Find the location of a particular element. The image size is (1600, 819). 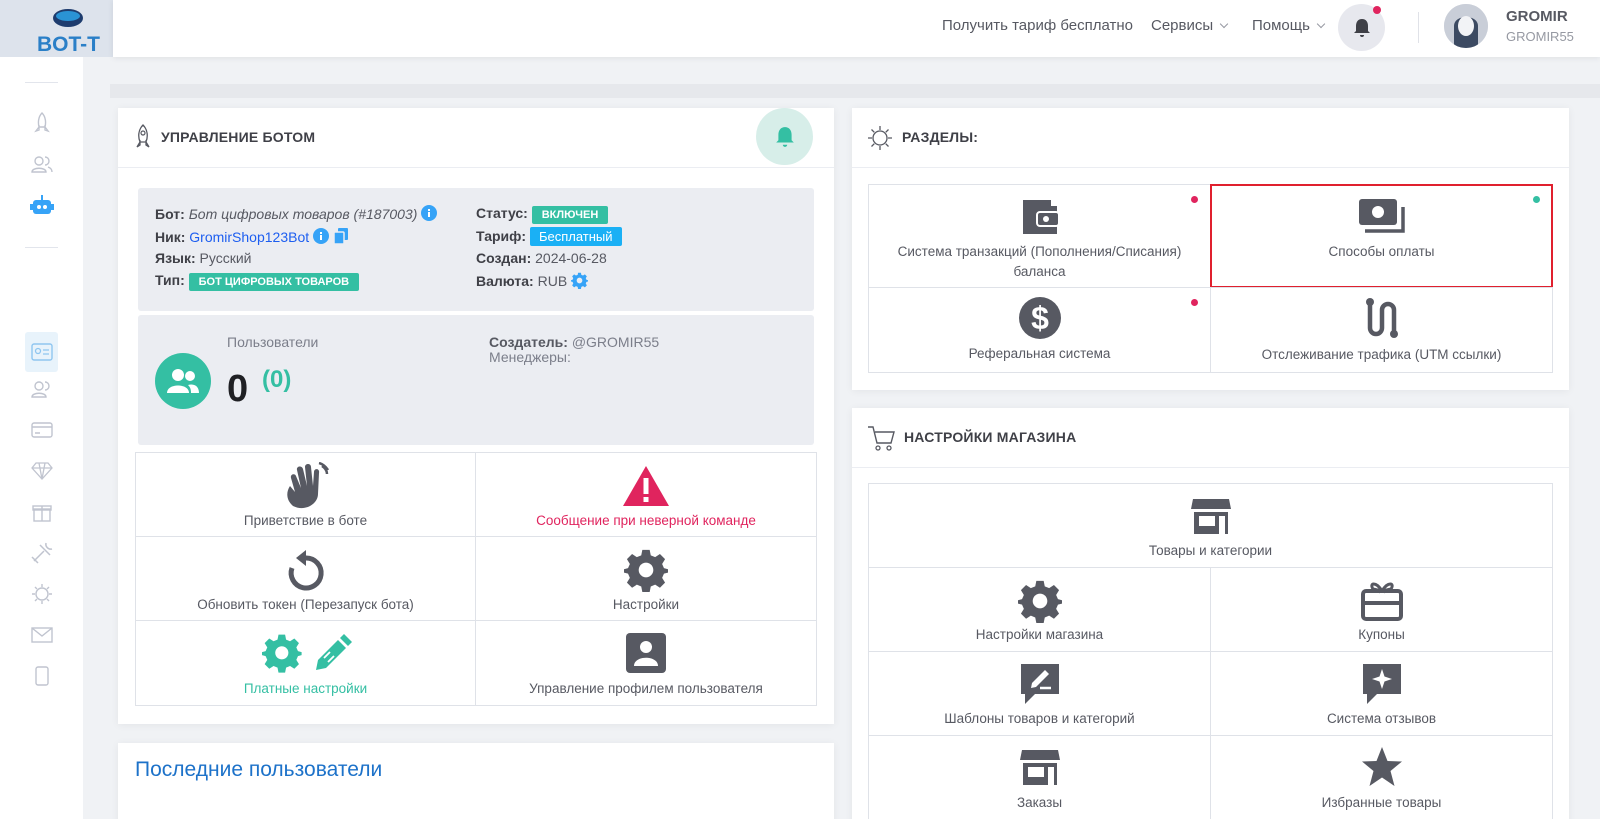

paid-settings-icon is located at coordinates (306, 653).